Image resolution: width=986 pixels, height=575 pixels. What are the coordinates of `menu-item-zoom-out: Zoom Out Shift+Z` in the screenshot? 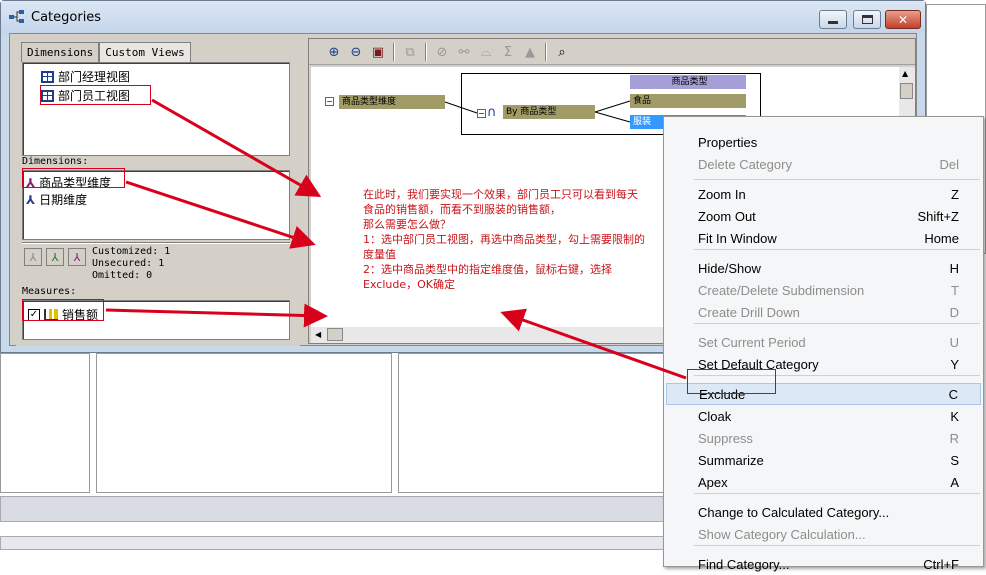 It's located at (823, 216).